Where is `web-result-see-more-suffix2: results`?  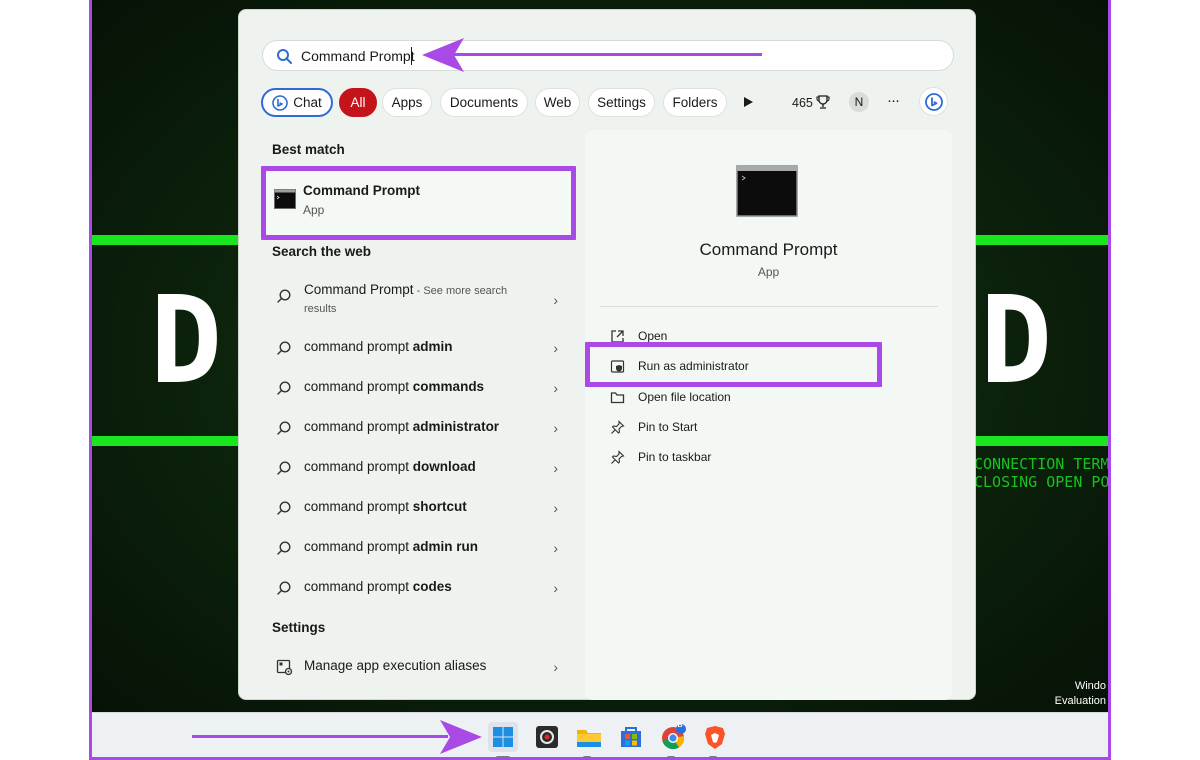
web-result-see-more-suffix2: results is located at coordinates (320, 309).